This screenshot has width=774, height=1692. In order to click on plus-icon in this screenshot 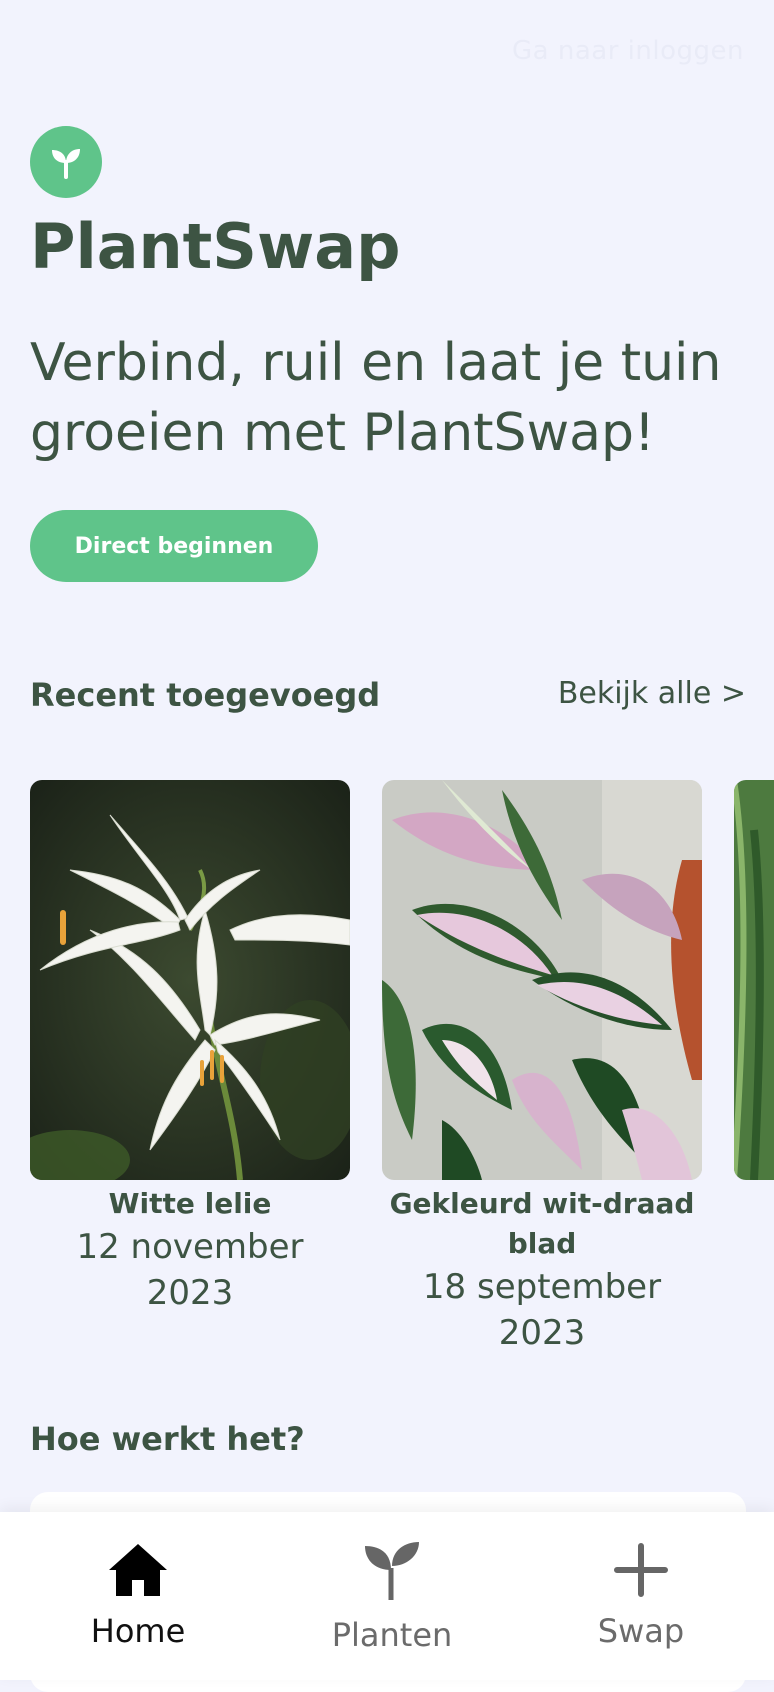, I will do `click(641, 1570)`.